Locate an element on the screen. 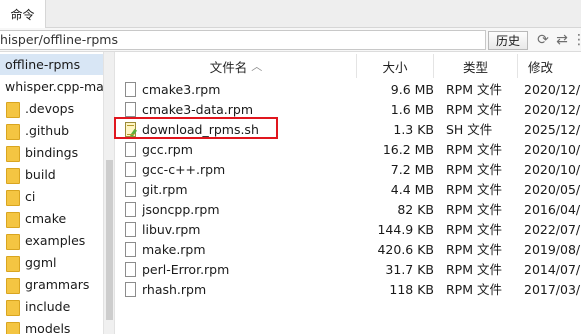 Image resolution: width=581 pixels, height=334 pixels. tree-item-label: grammars is located at coordinates (57, 284).